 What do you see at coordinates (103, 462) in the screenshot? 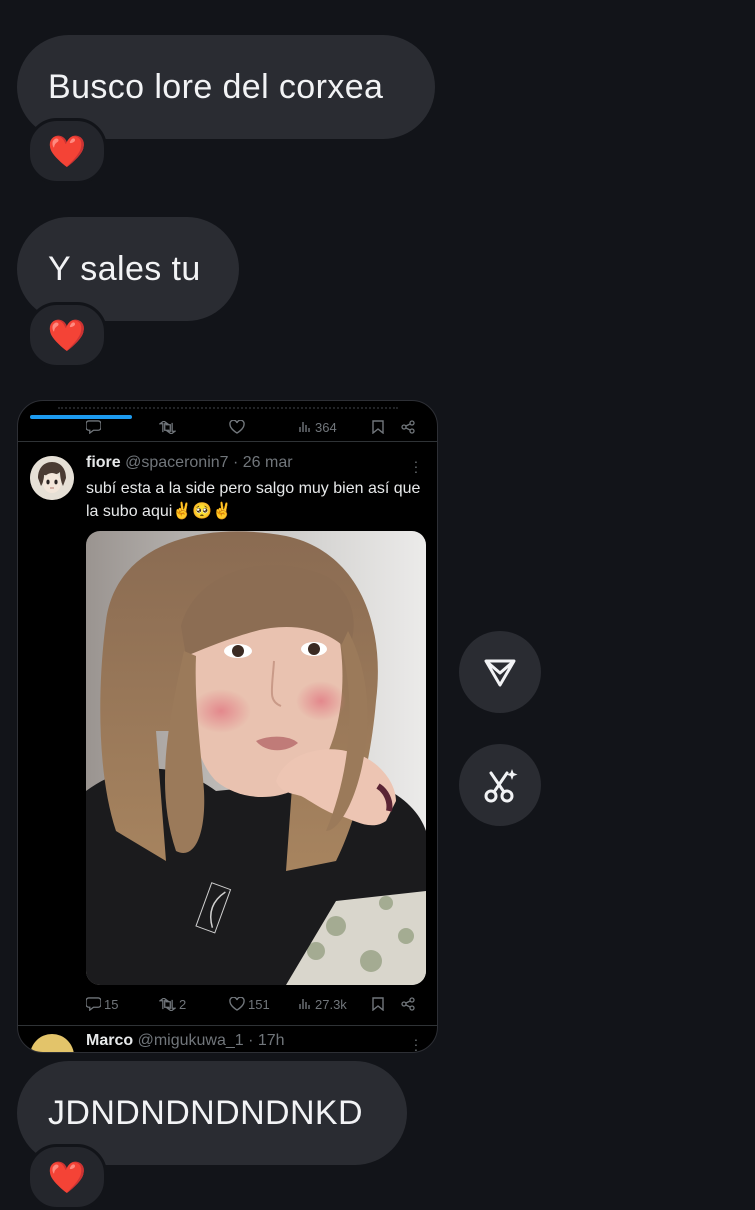
I see `display-name: fiore` at bounding box center [103, 462].